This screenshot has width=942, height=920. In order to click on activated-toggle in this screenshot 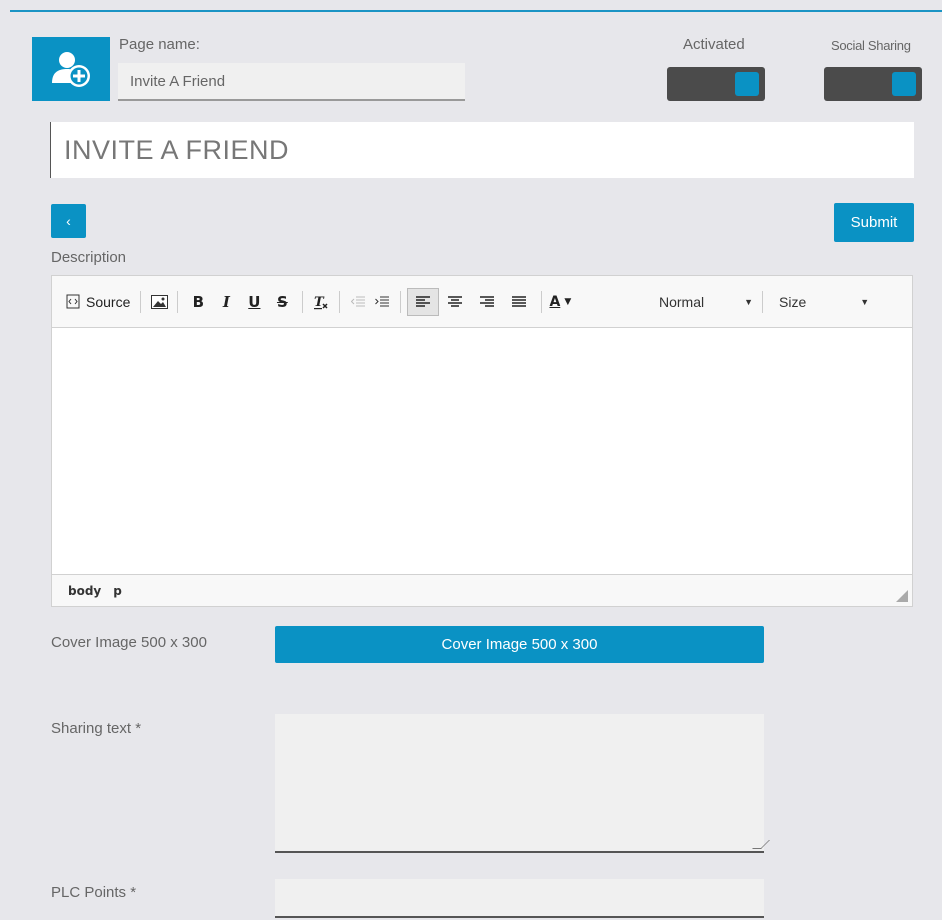, I will do `click(716, 84)`.